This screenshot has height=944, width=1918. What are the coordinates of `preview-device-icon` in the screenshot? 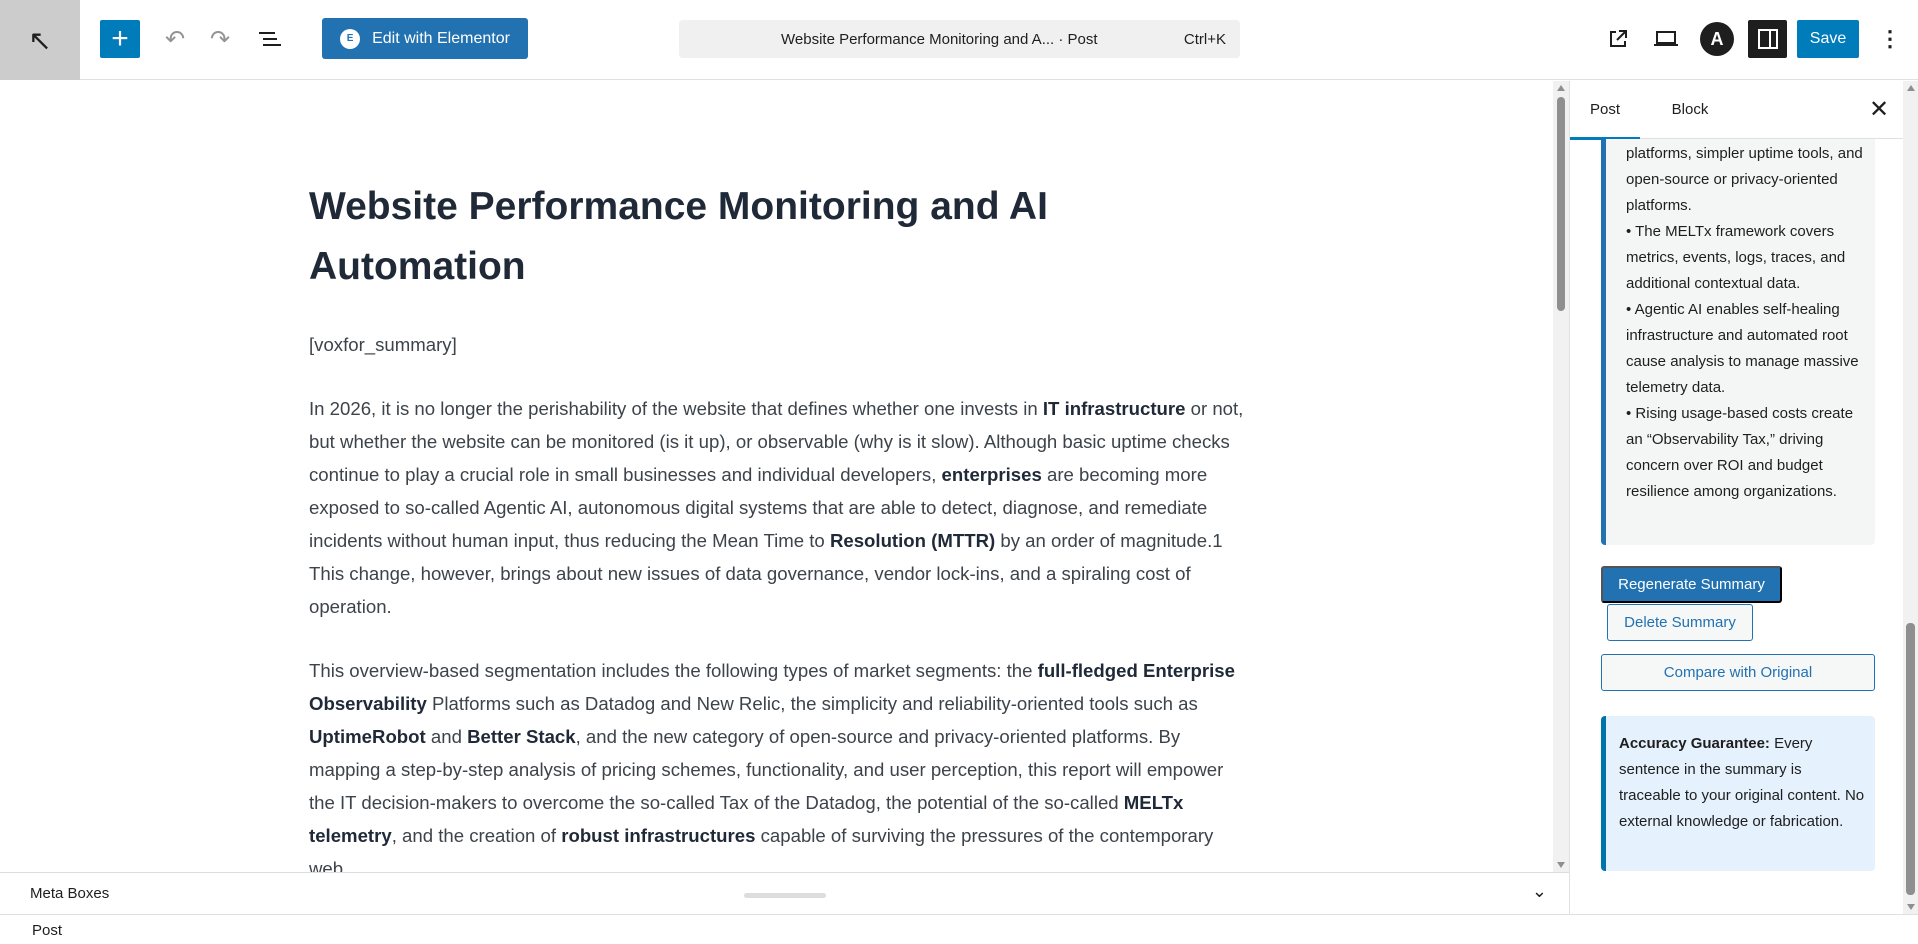 It's located at (1666, 39).